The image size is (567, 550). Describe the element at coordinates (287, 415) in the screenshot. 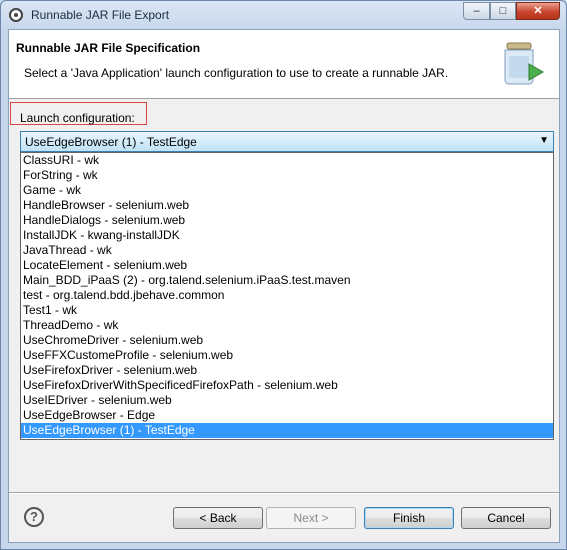

I see `list-item: UseEdgeBrowser - Edge` at that location.